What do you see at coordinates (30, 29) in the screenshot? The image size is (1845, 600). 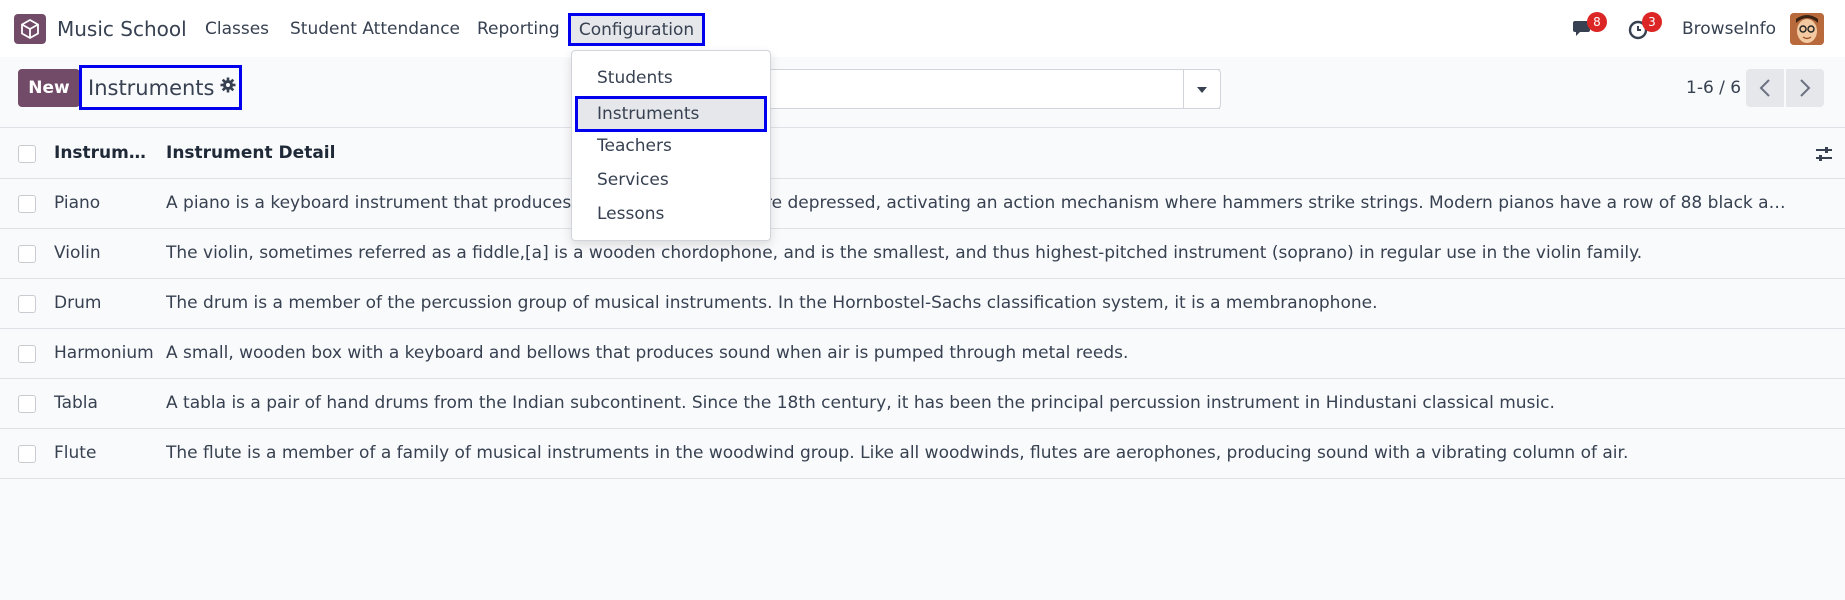 I see `app-logo-icon` at bounding box center [30, 29].